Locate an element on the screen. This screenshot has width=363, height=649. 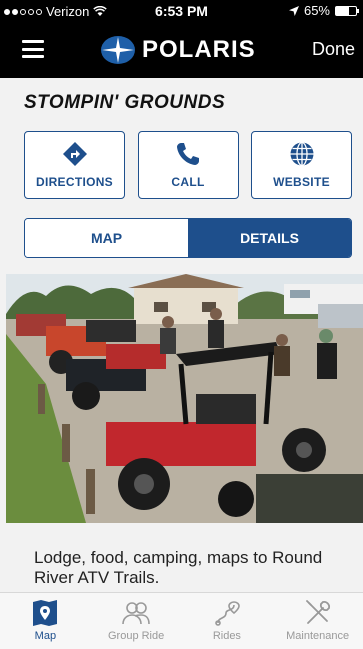
nav-bar: POLARIS Done is located at coordinates (181, 50).